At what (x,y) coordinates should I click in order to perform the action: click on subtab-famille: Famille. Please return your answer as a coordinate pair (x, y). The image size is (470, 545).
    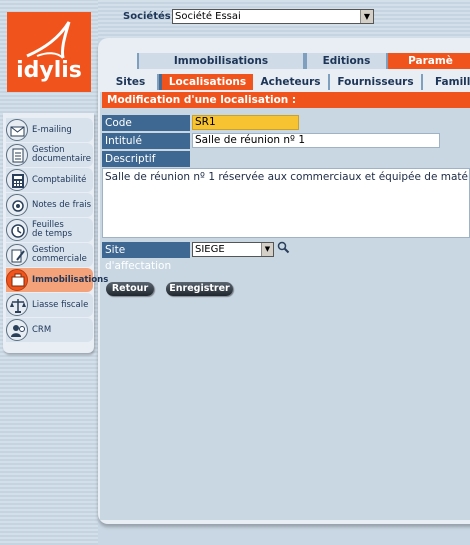
    Looking at the image, I should click on (446, 82).